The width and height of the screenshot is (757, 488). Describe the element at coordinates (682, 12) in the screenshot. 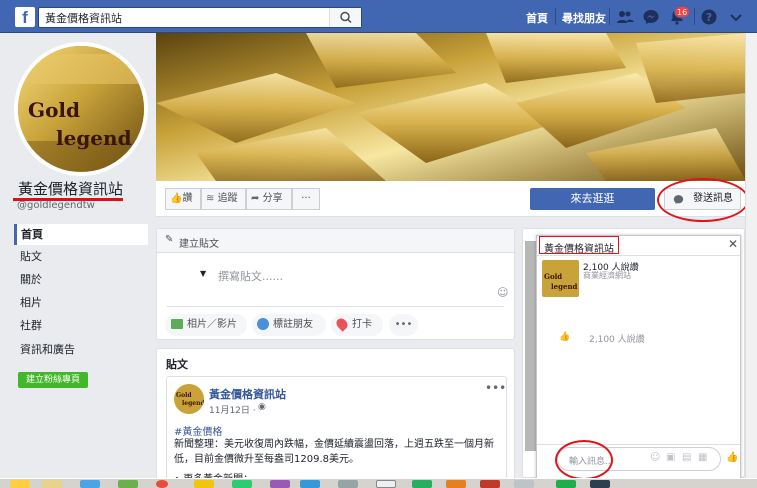

I see `notification-badge: 16` at that location.